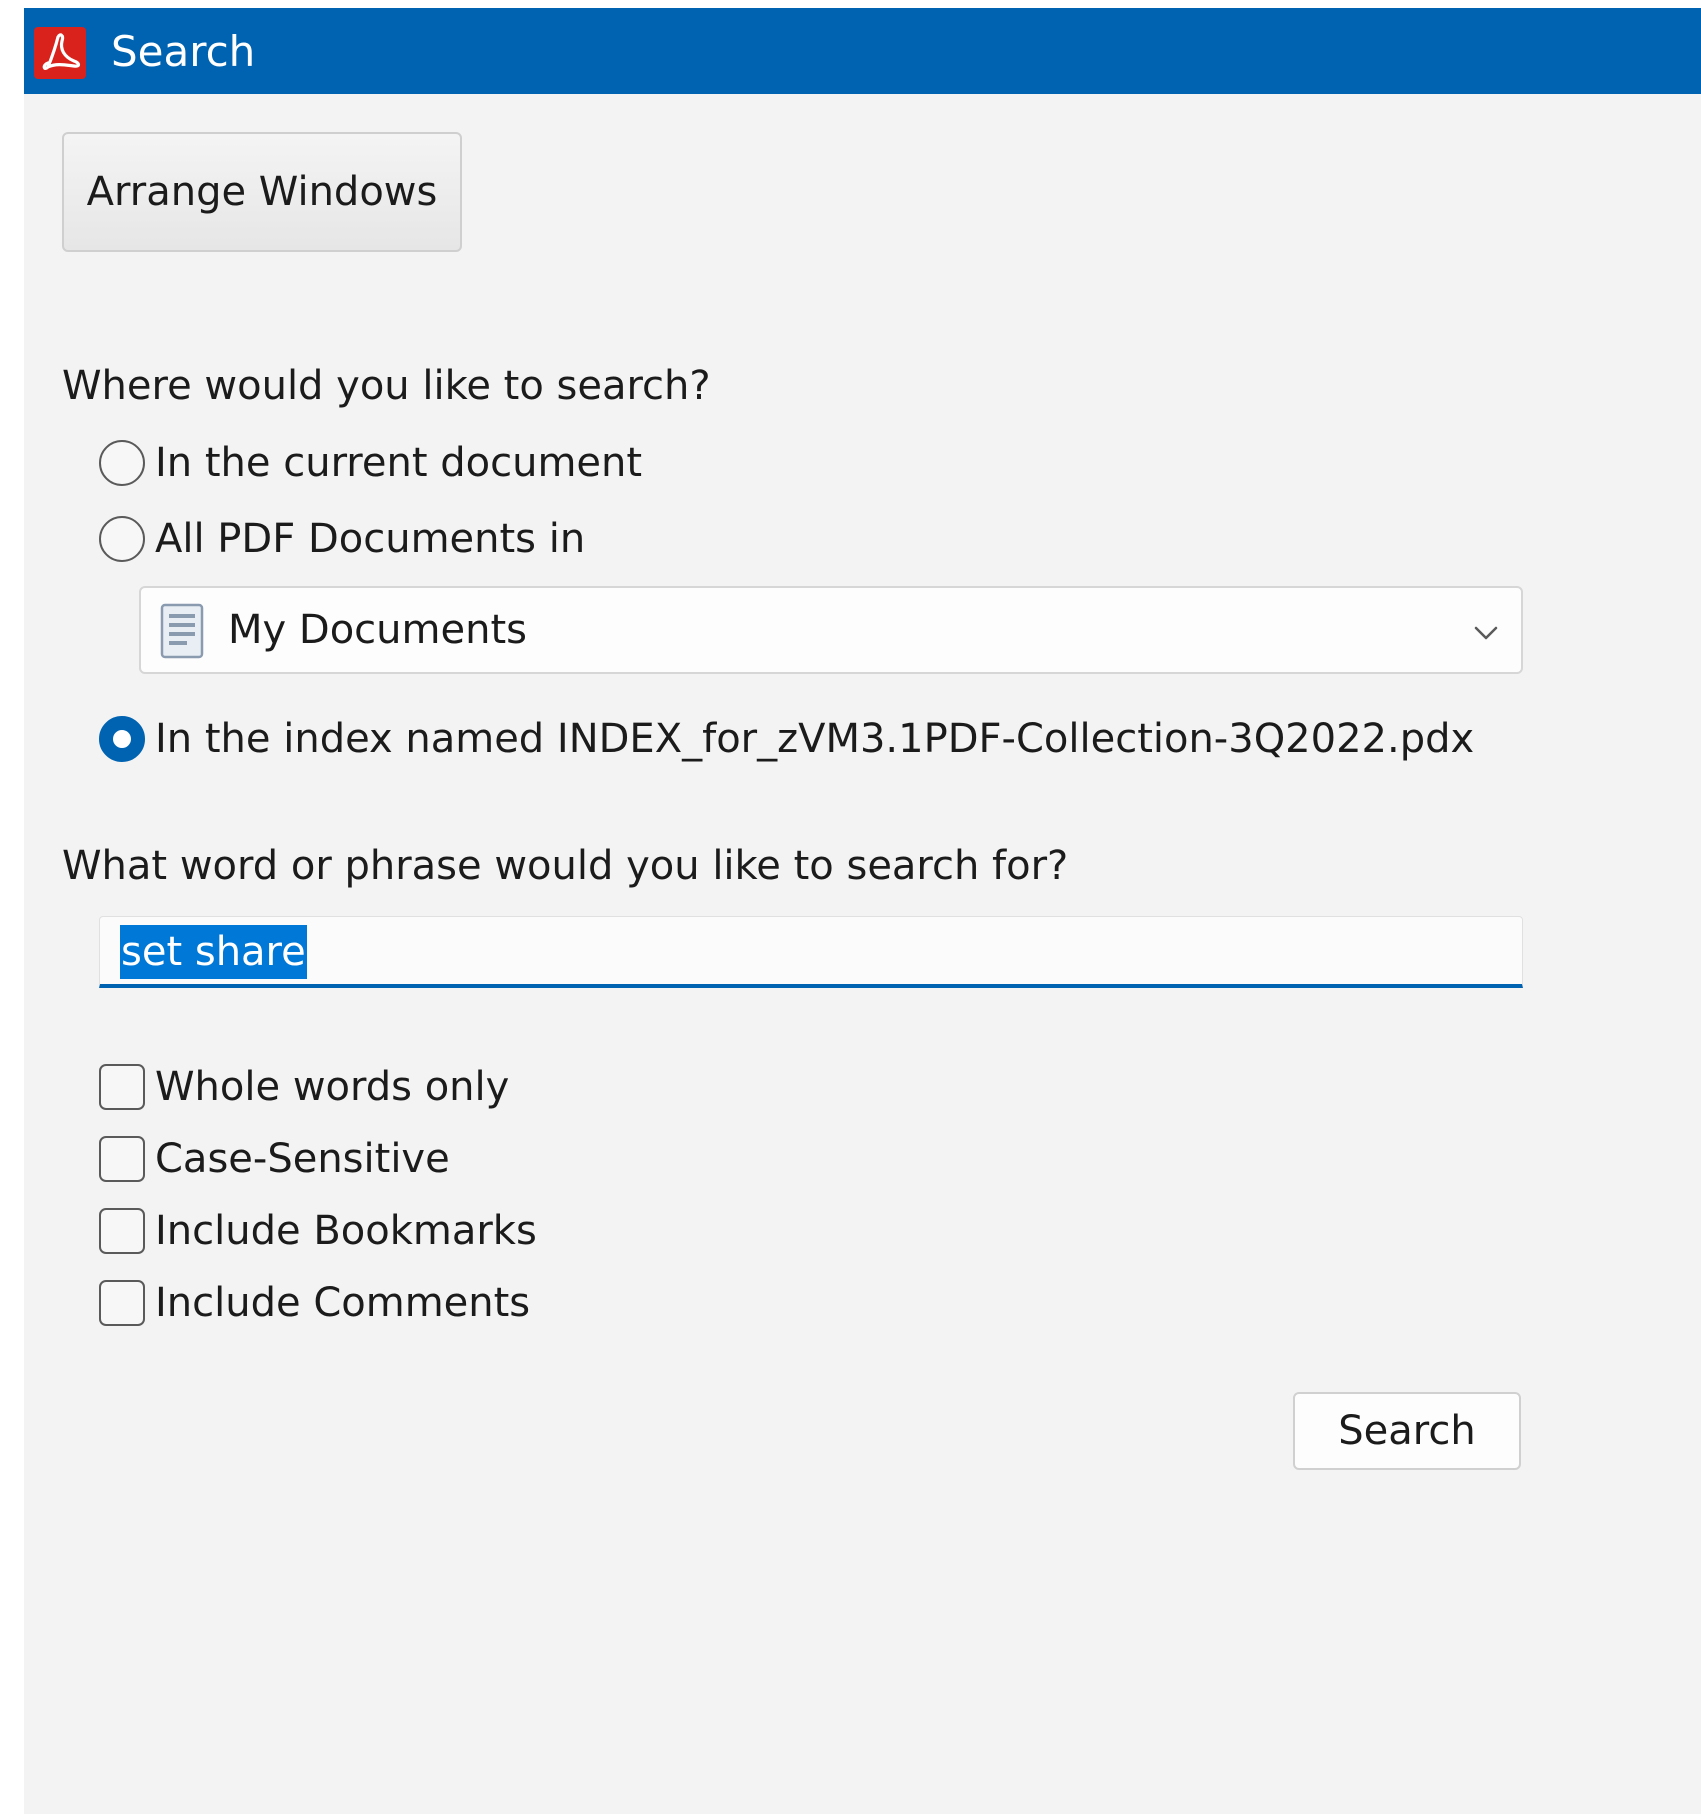  What do you see at coordinates (399, 463) in the screenshot?
I see `radio-label: In the current document` at bounding box center [399, 463].